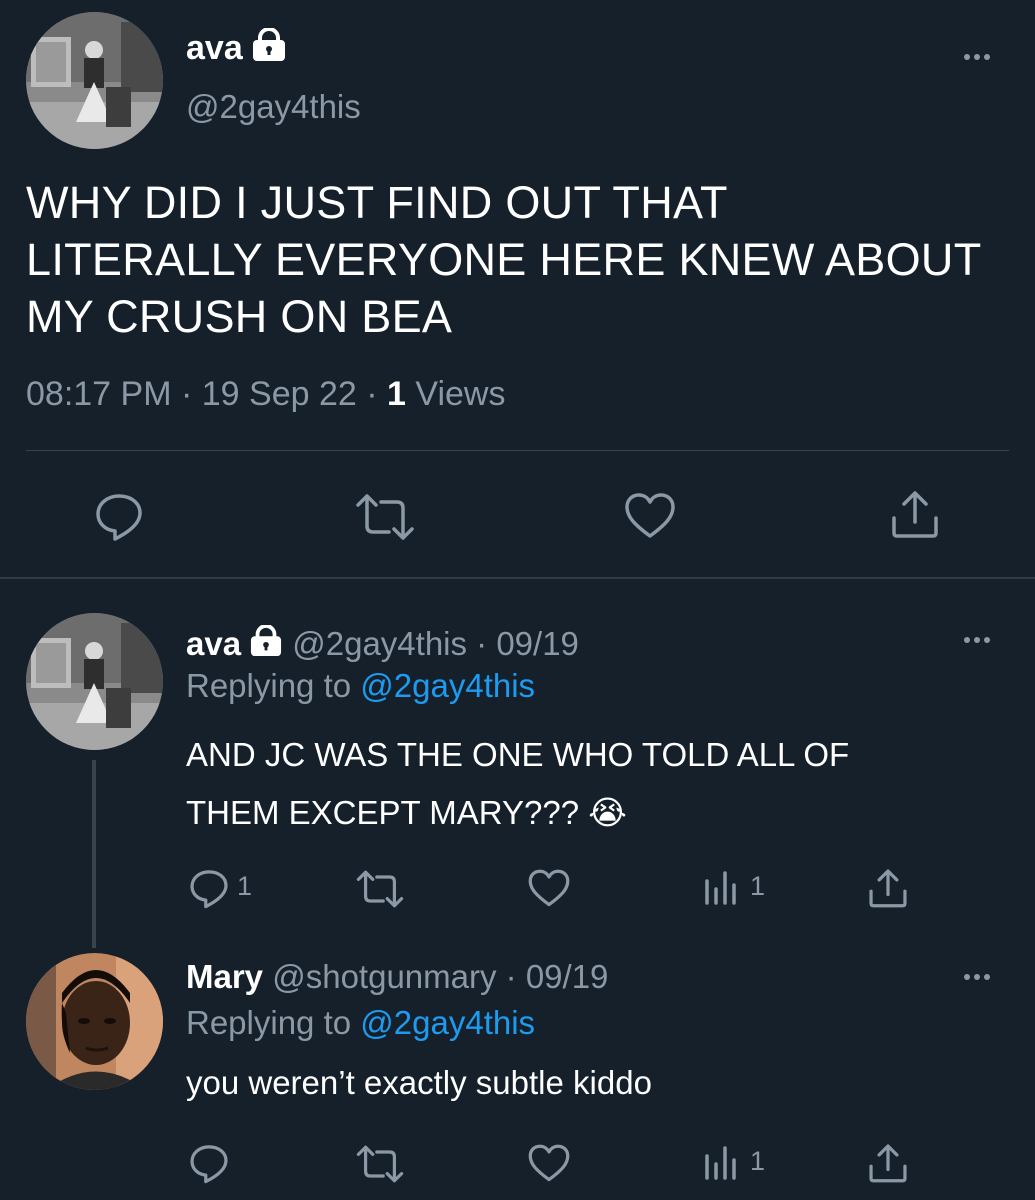  Describe the element at coordinates (607, 812) in the screenshot. I see `crying-emoji: 😭` at that location.